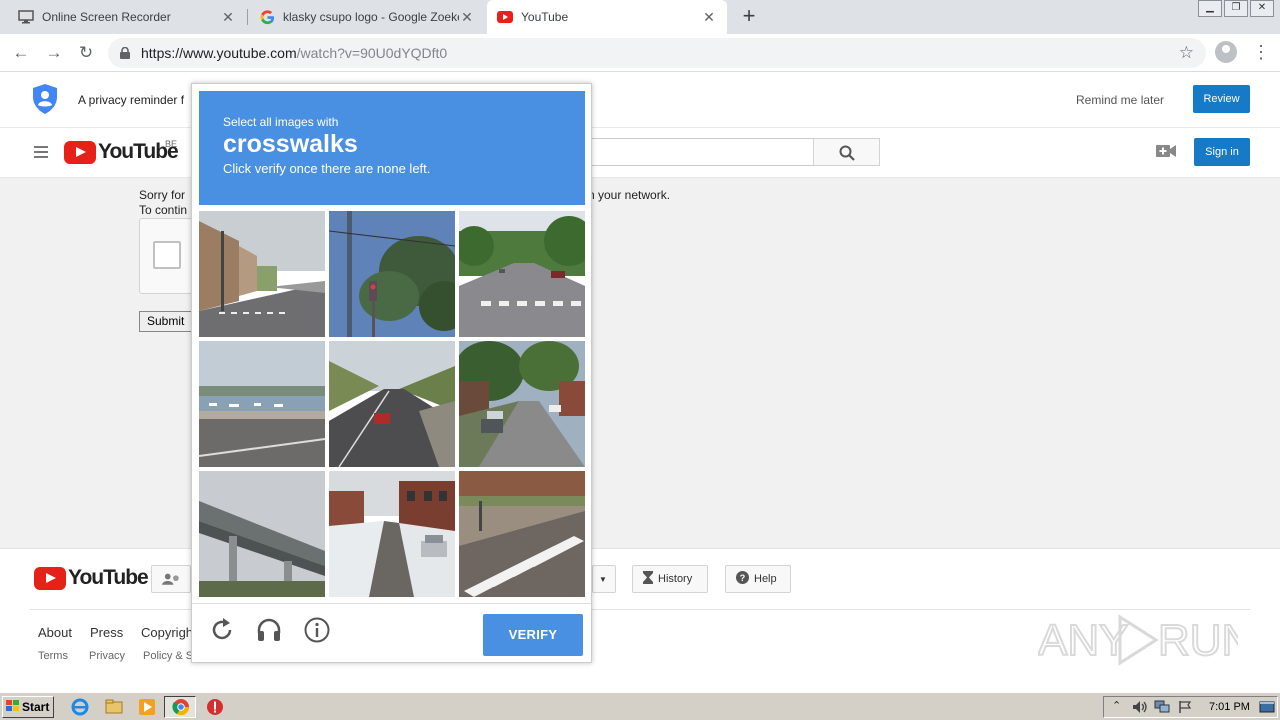 This screenshot has width=1280, height=720. What do you see at coordinates (505, 17) in the screenshot?
I see `youtube-favicon-icon` at bounding box center [505, 17].